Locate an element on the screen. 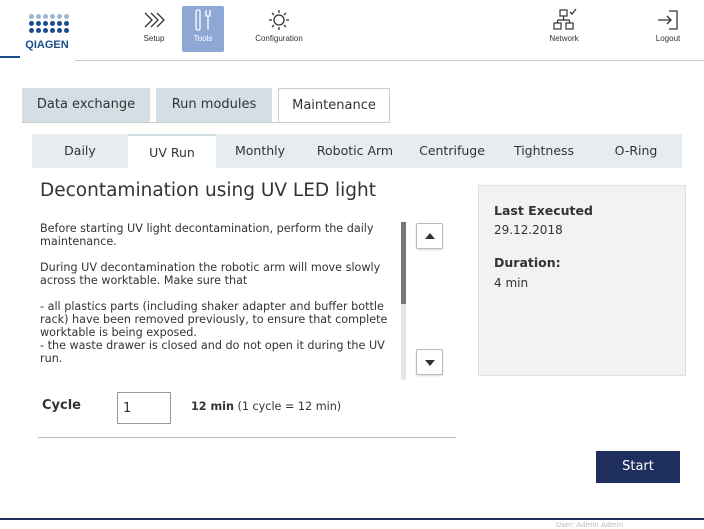 The image size is (704, 529). footer-user: User: Admin Admin is located at coordinates (590, 525).